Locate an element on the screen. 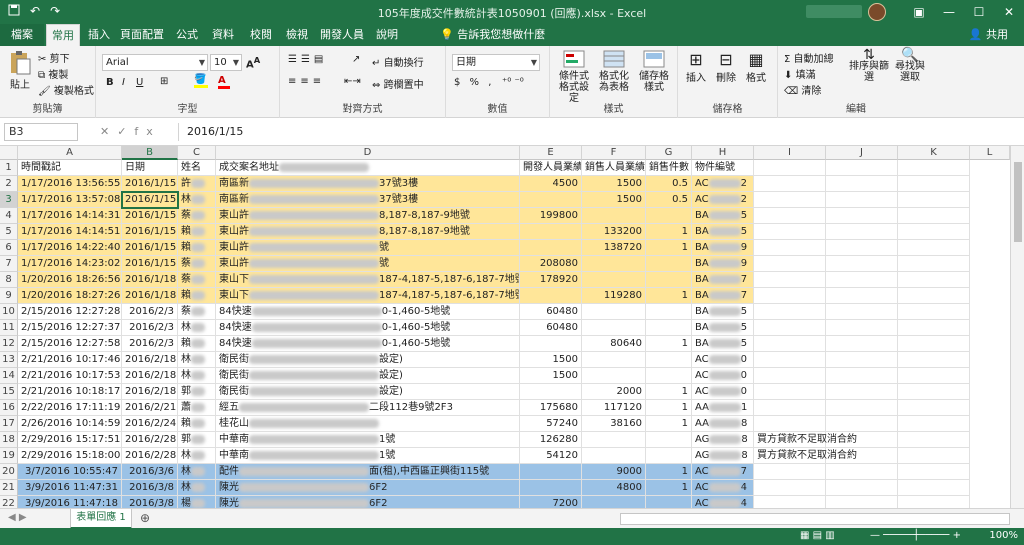  bold-button: B is located at coordinates (110, 82).